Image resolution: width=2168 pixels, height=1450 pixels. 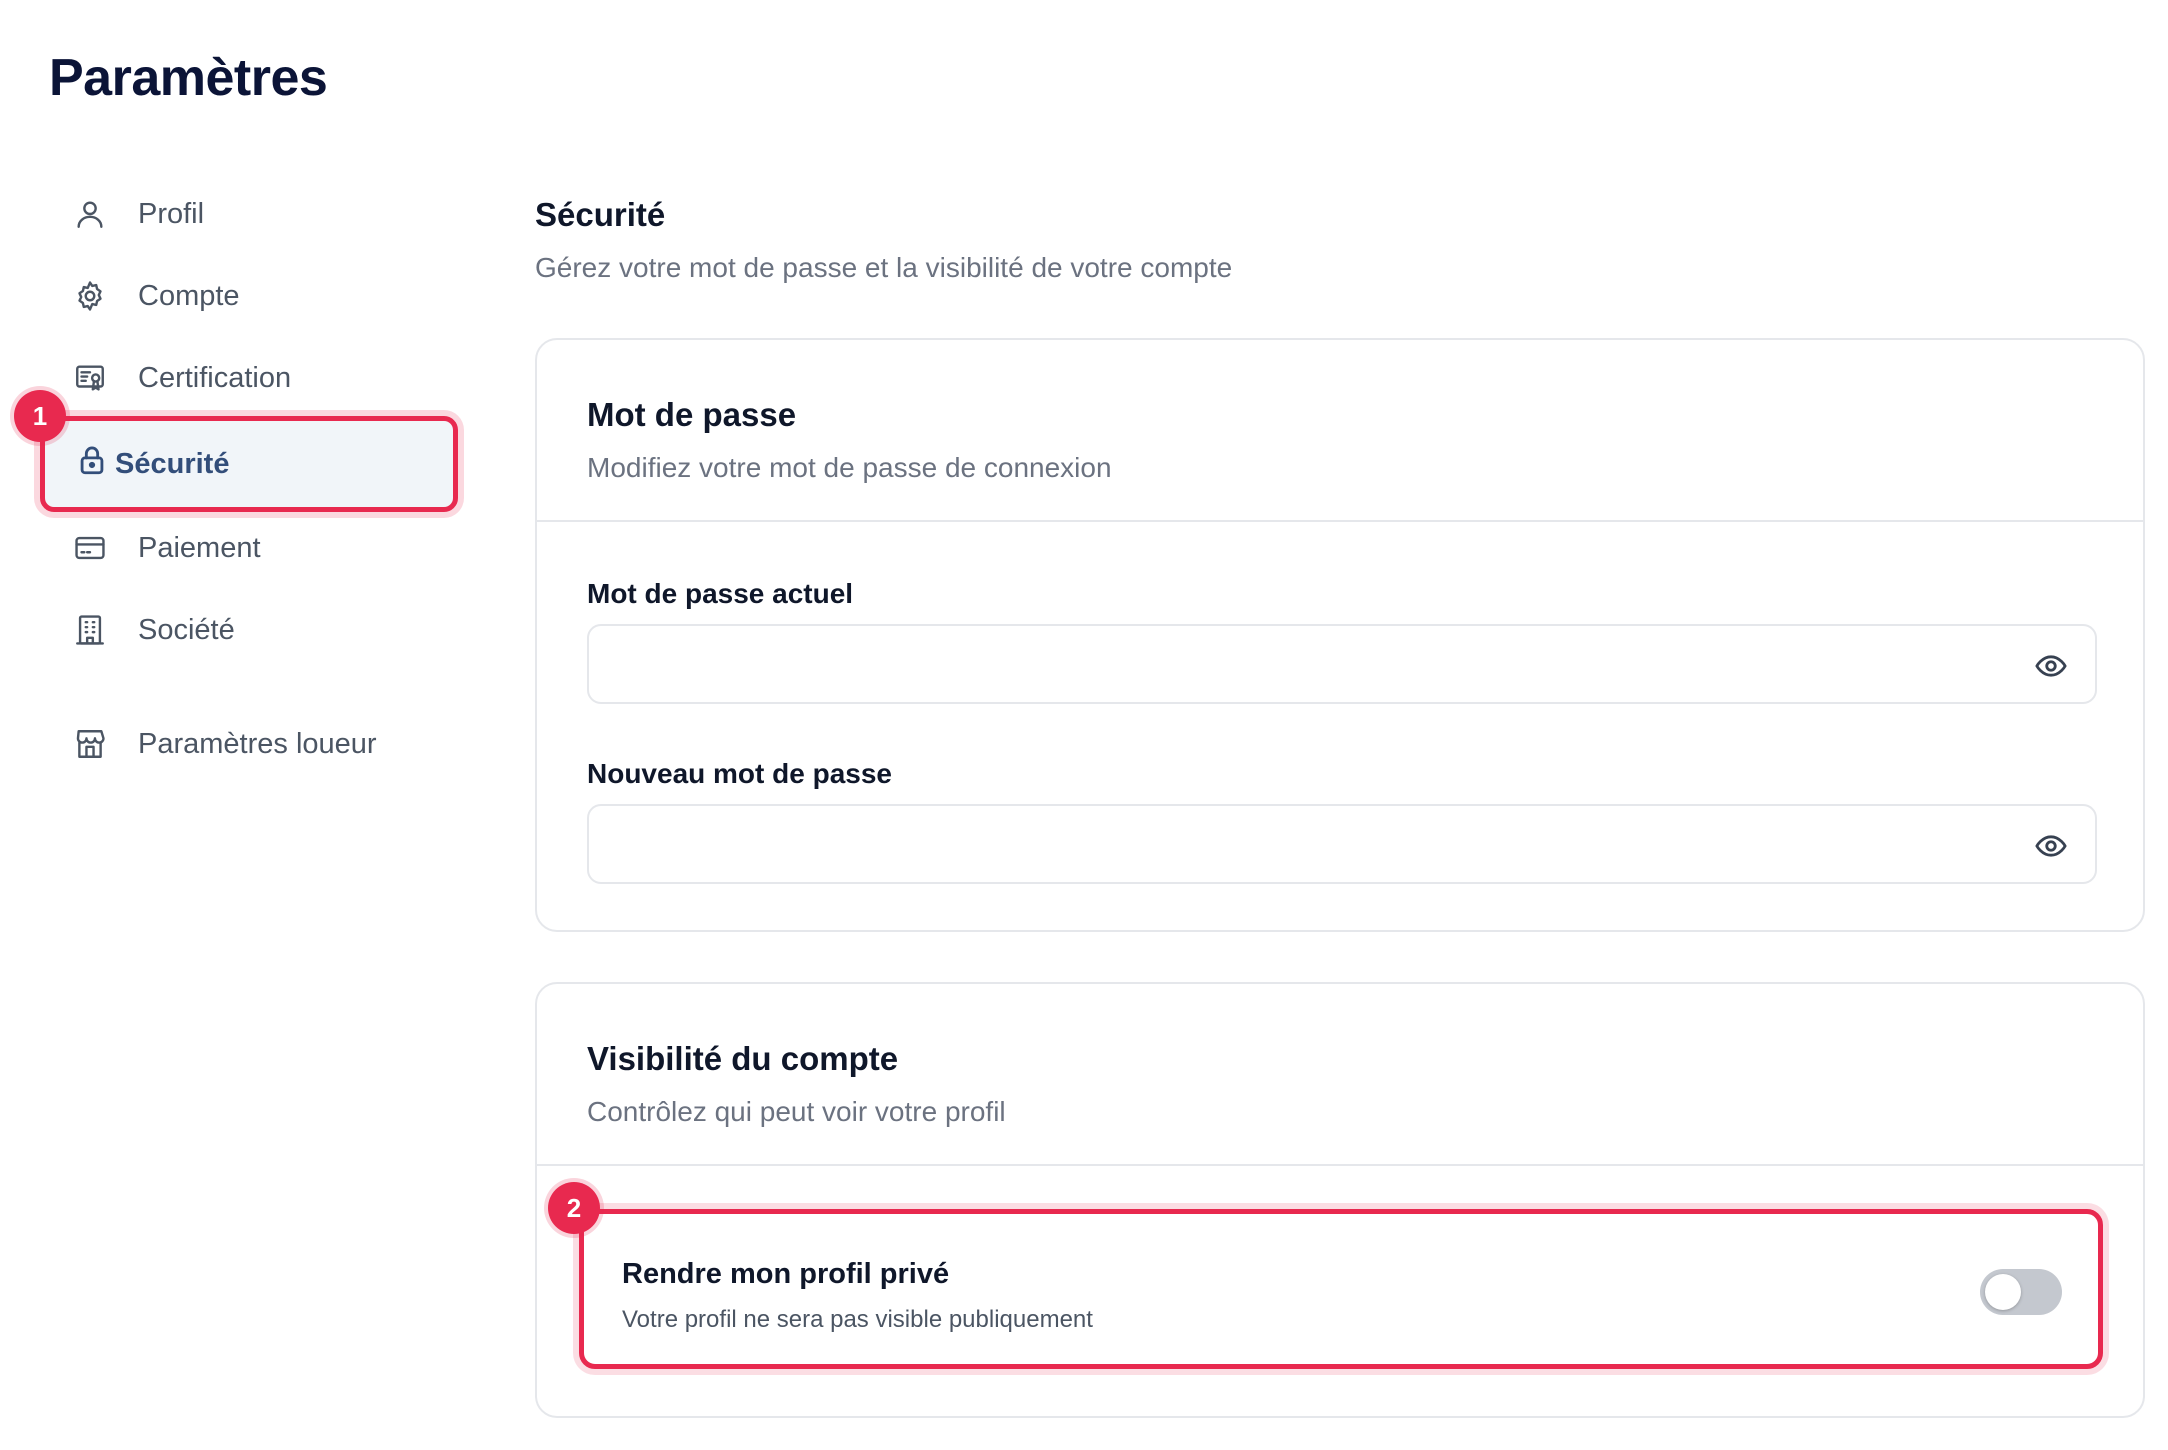 I want to click on current-password-input, so click(x=1342, y=664).